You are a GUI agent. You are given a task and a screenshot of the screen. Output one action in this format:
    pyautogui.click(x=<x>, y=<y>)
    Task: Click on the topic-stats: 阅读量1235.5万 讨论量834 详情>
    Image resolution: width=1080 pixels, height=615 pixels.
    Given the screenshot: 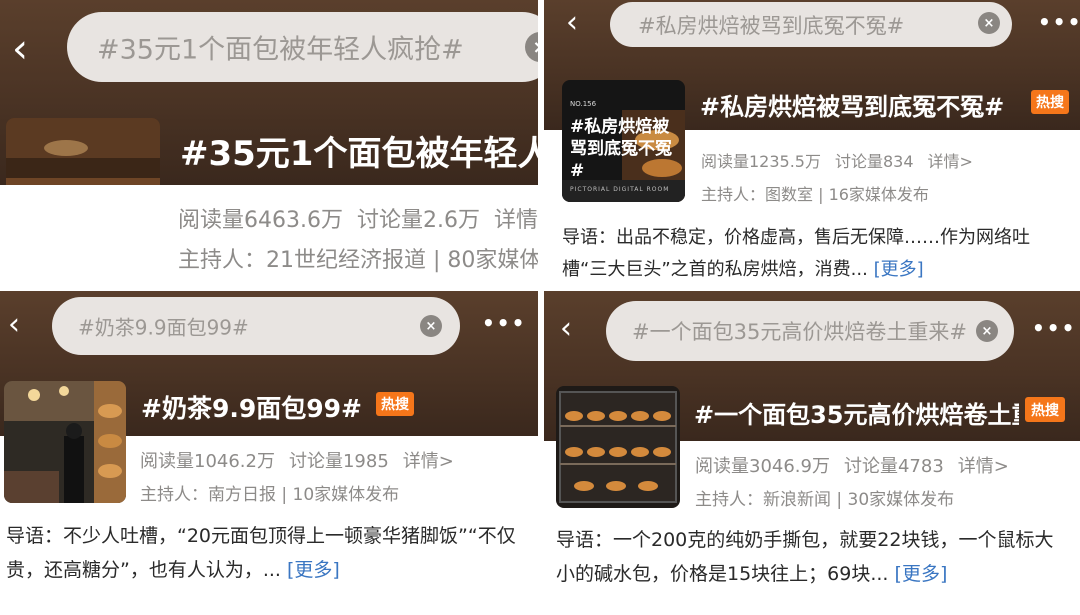 What is the action you would take?
    pyautogui.click(x=844, y=160)
    